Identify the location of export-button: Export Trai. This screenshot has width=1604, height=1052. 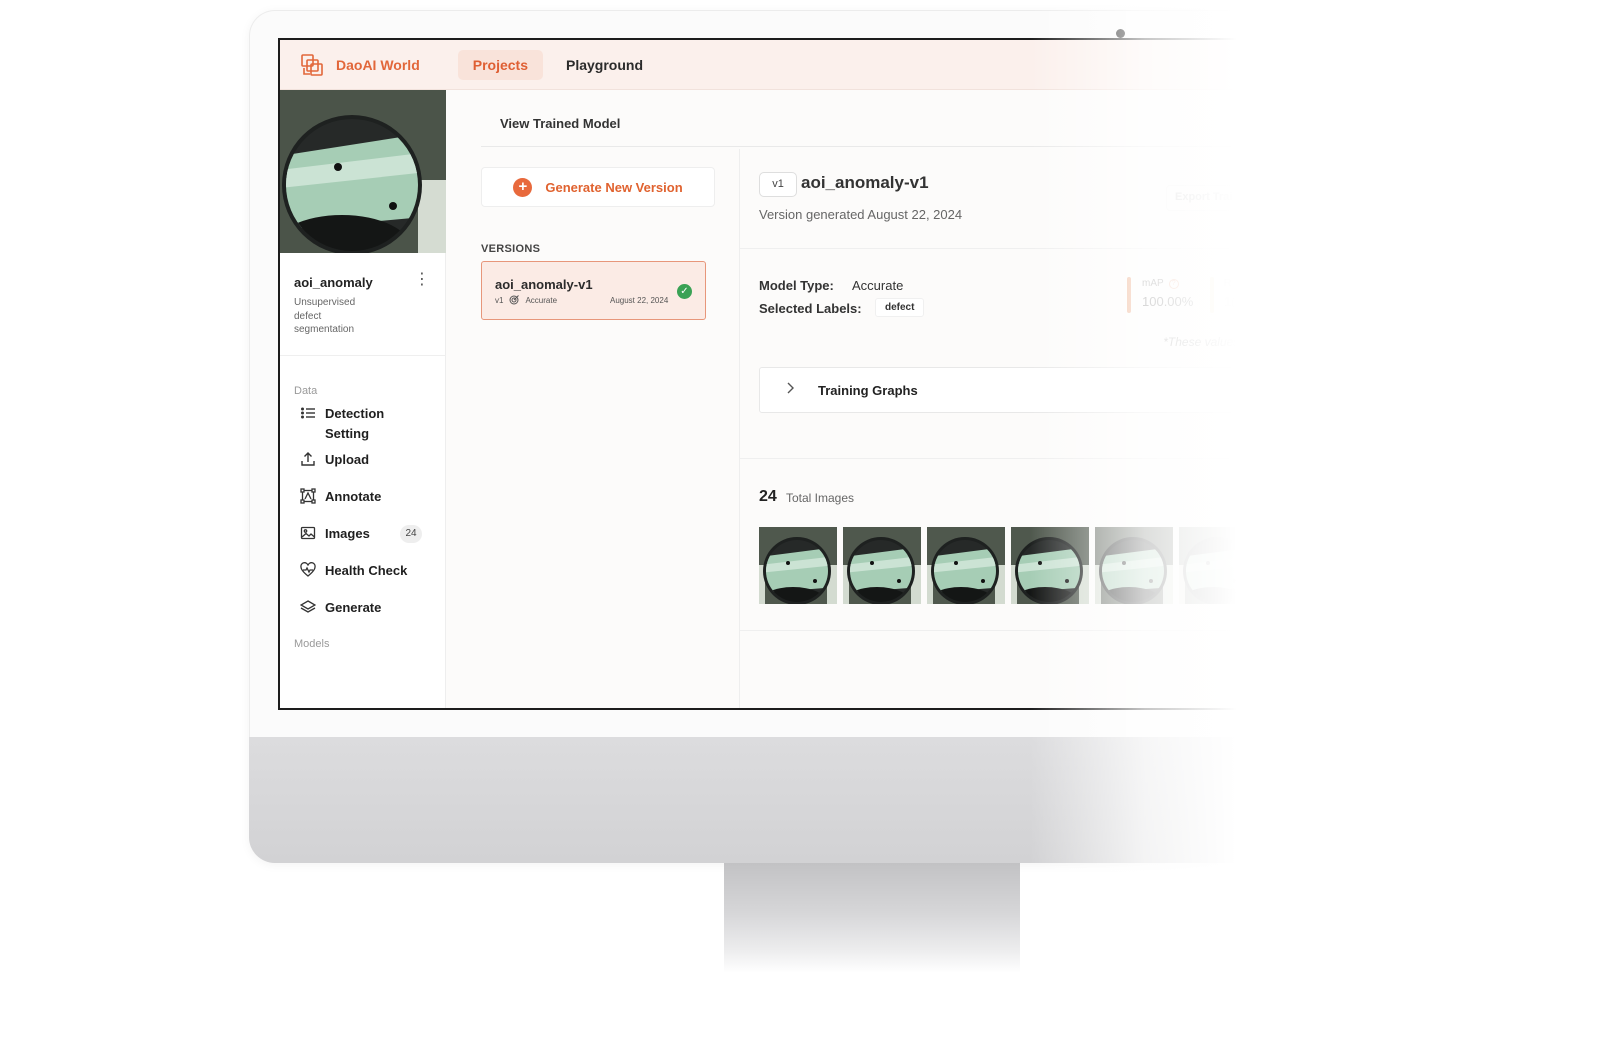
(1246, 198).